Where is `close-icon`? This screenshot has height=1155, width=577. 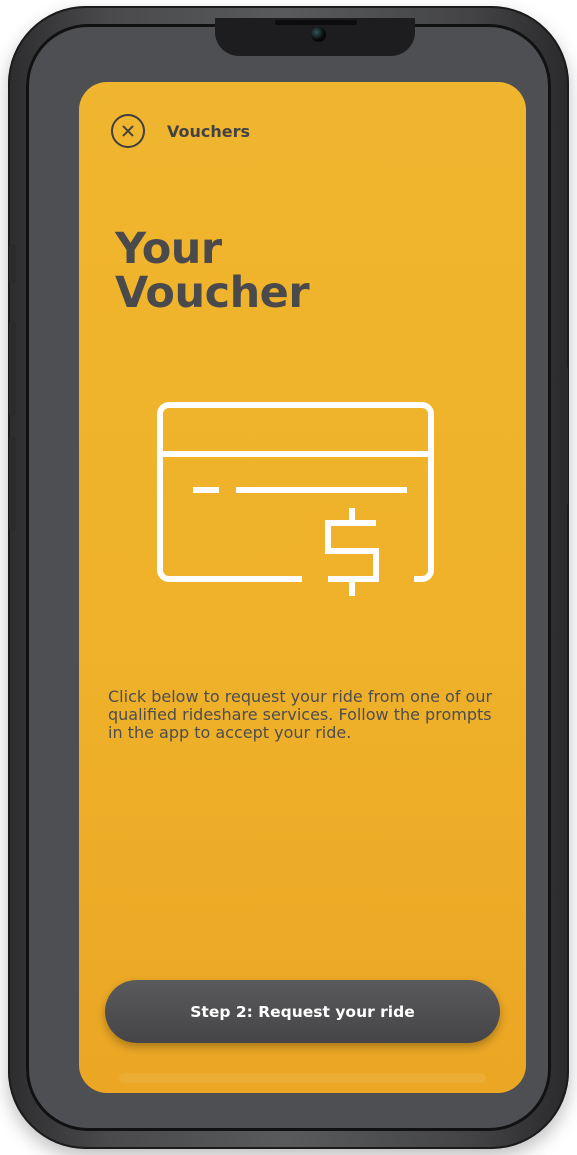 close-icon is located at coordinates (128, 131).